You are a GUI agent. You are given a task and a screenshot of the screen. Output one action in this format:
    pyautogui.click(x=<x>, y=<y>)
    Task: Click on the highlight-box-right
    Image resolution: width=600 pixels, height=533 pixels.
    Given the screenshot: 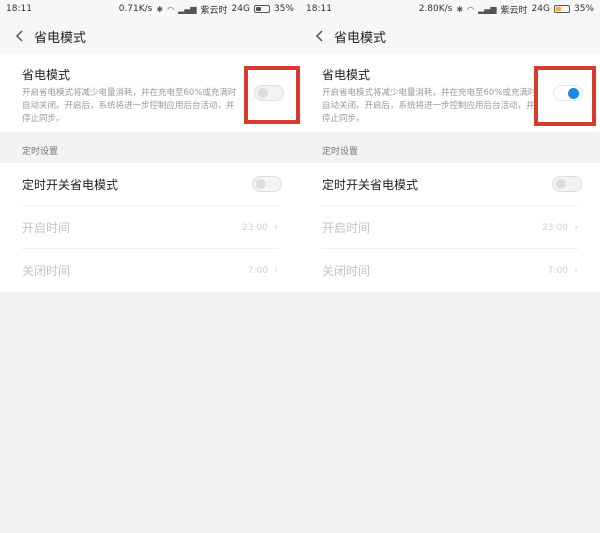 What is the action you would take?
    pyautogui.click(x=565, y=96)
    